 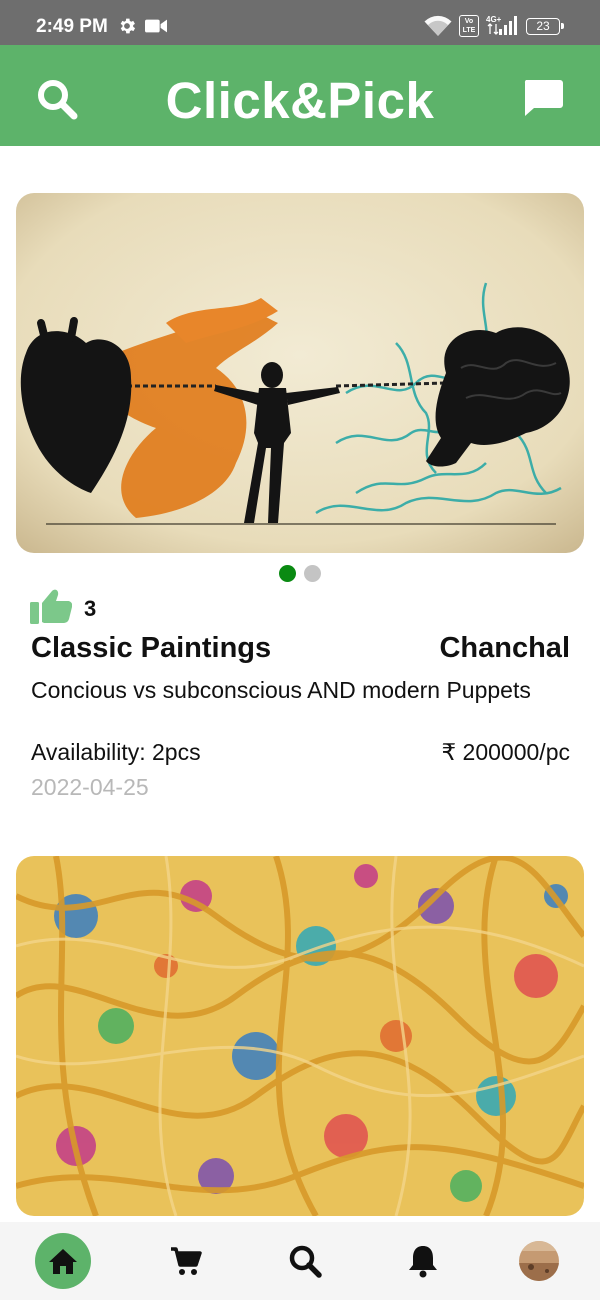 I want to click on nav-search, so click(x=305, y=1261).